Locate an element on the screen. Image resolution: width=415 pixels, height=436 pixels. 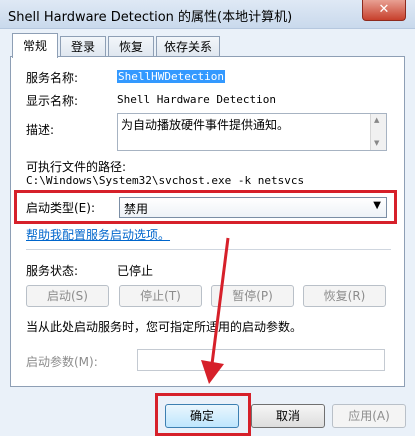
close-button: ✕ is located at coordinates (384, 10).